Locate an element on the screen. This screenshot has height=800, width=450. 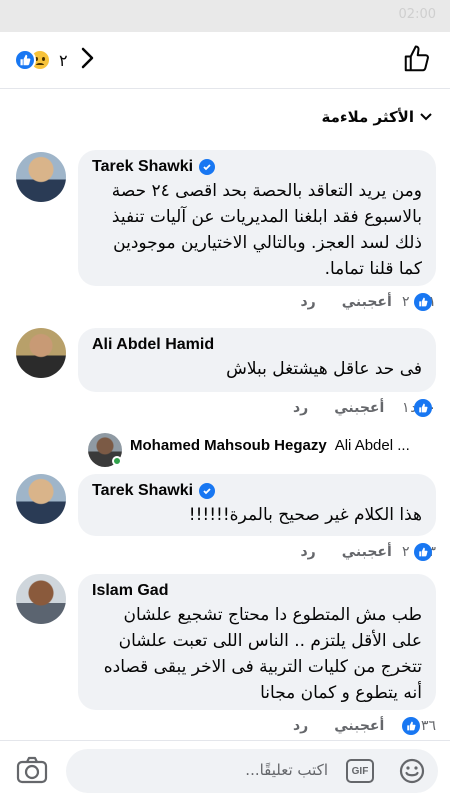
reactions-summary: ٢ is located at coordinates (41, 60).